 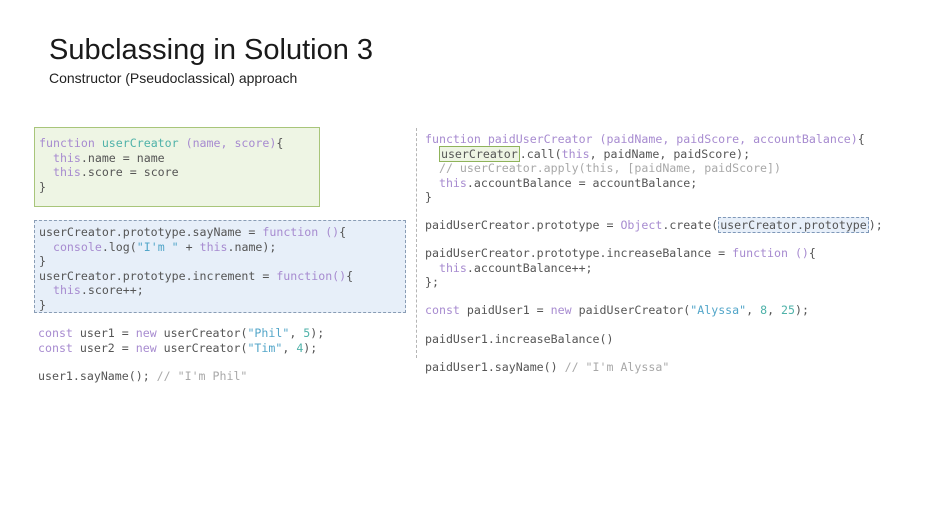 What do you see at coordinates (189, 246) in the screenshot?
I see `code-text: +` at bounding box center [189, 246].